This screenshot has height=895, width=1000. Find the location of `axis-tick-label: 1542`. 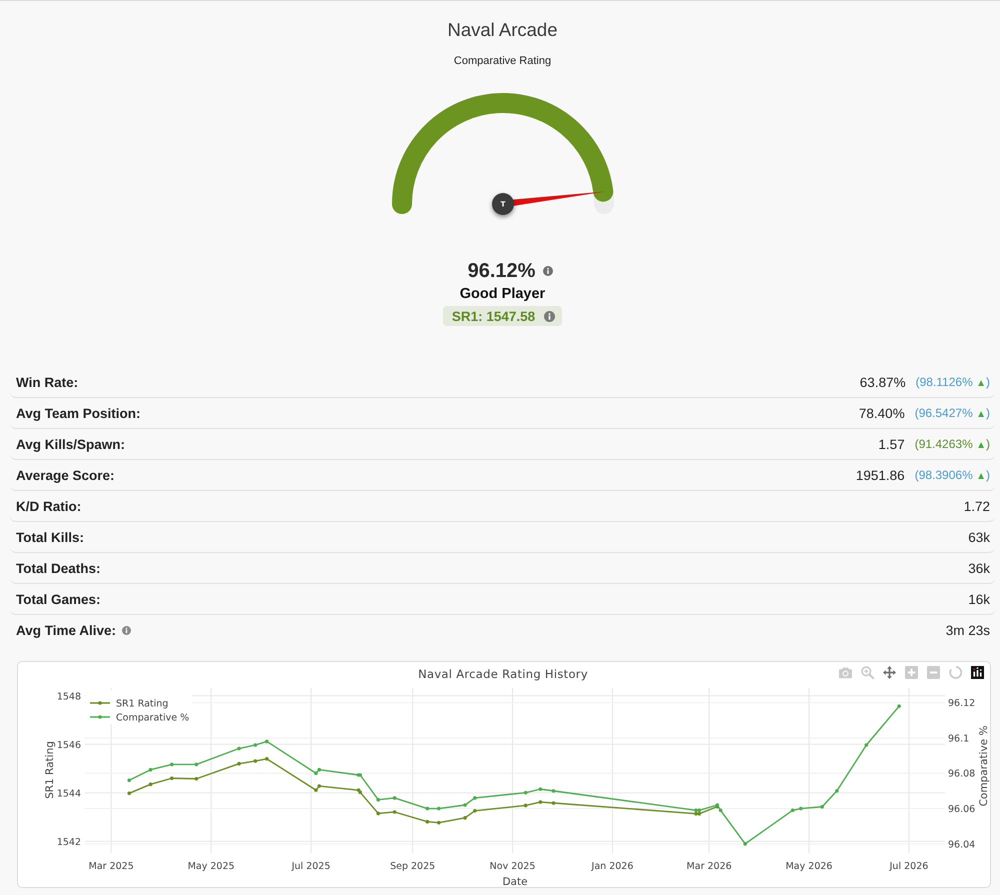

axis-tick-label: 1542 is located at coordinates (68, 842).